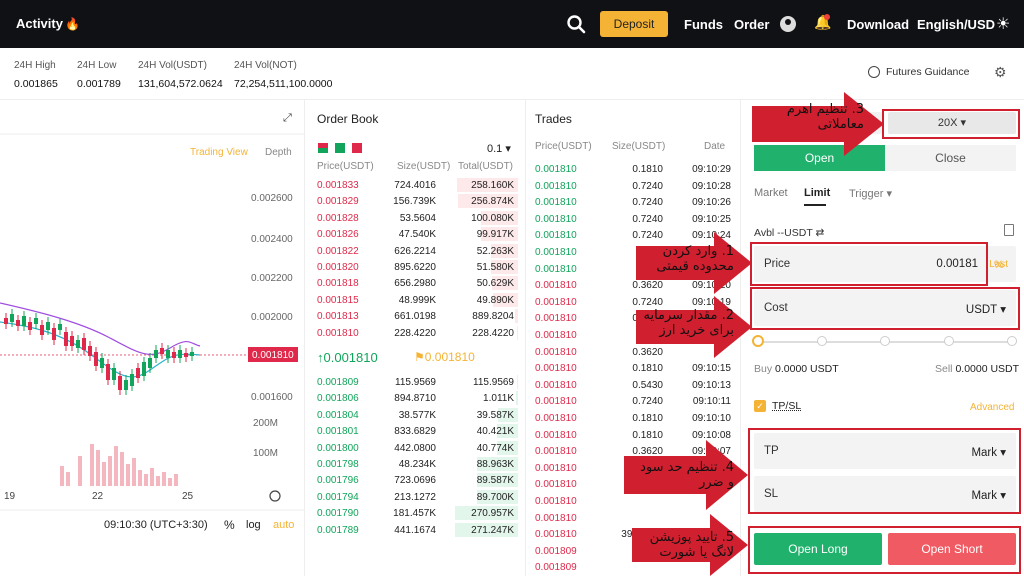 This screenshot has height=576, width=1024. Describe the element at coordinates (416, 283) in the screenshot. I see `ask-row: 0.001818 656.2980 50.629K` at that location.